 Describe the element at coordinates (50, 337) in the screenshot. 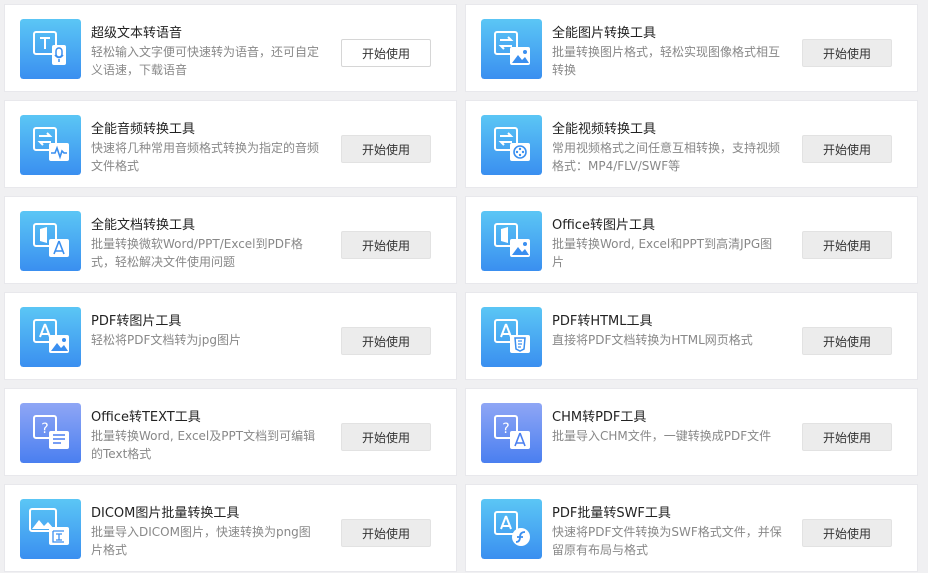

I see `pdf-to-image-icon` at that location.